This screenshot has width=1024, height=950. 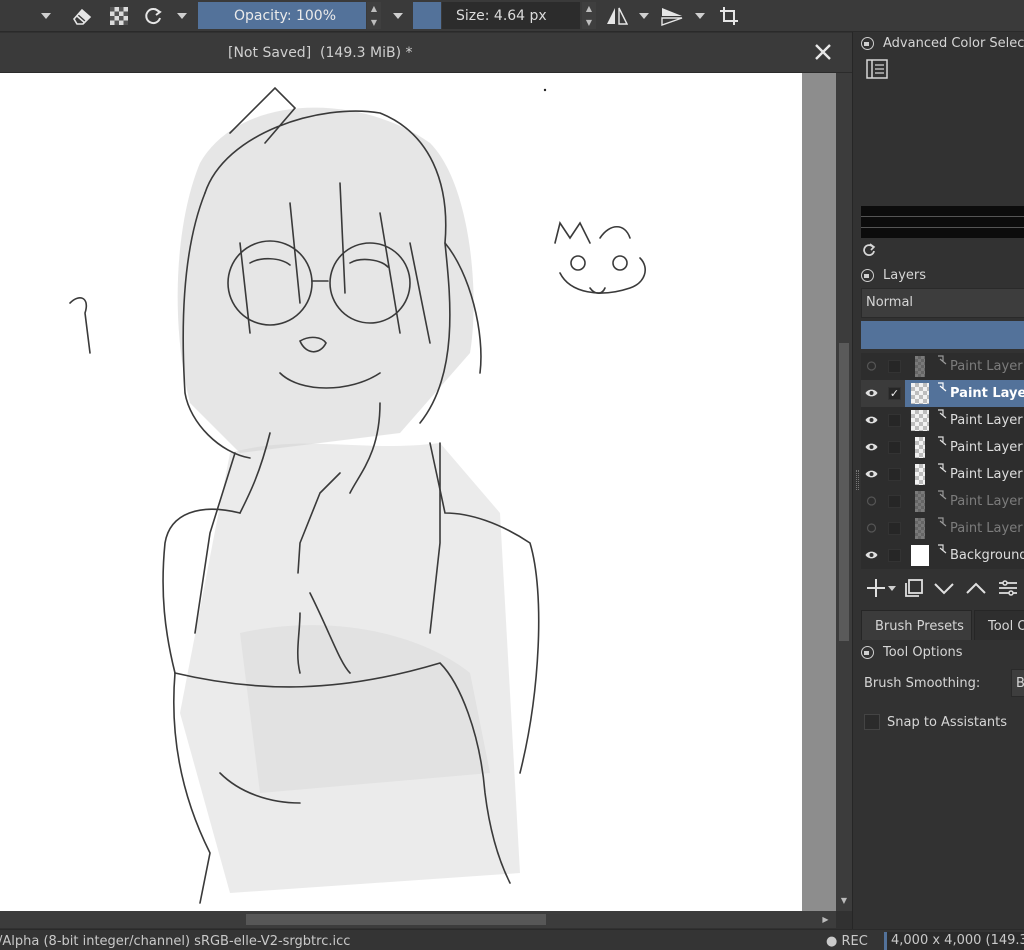 What do you see at coordinates (1008, 588) in the screenshot?
I see `layer-properties-icon` at bounding box center [1008, 588].